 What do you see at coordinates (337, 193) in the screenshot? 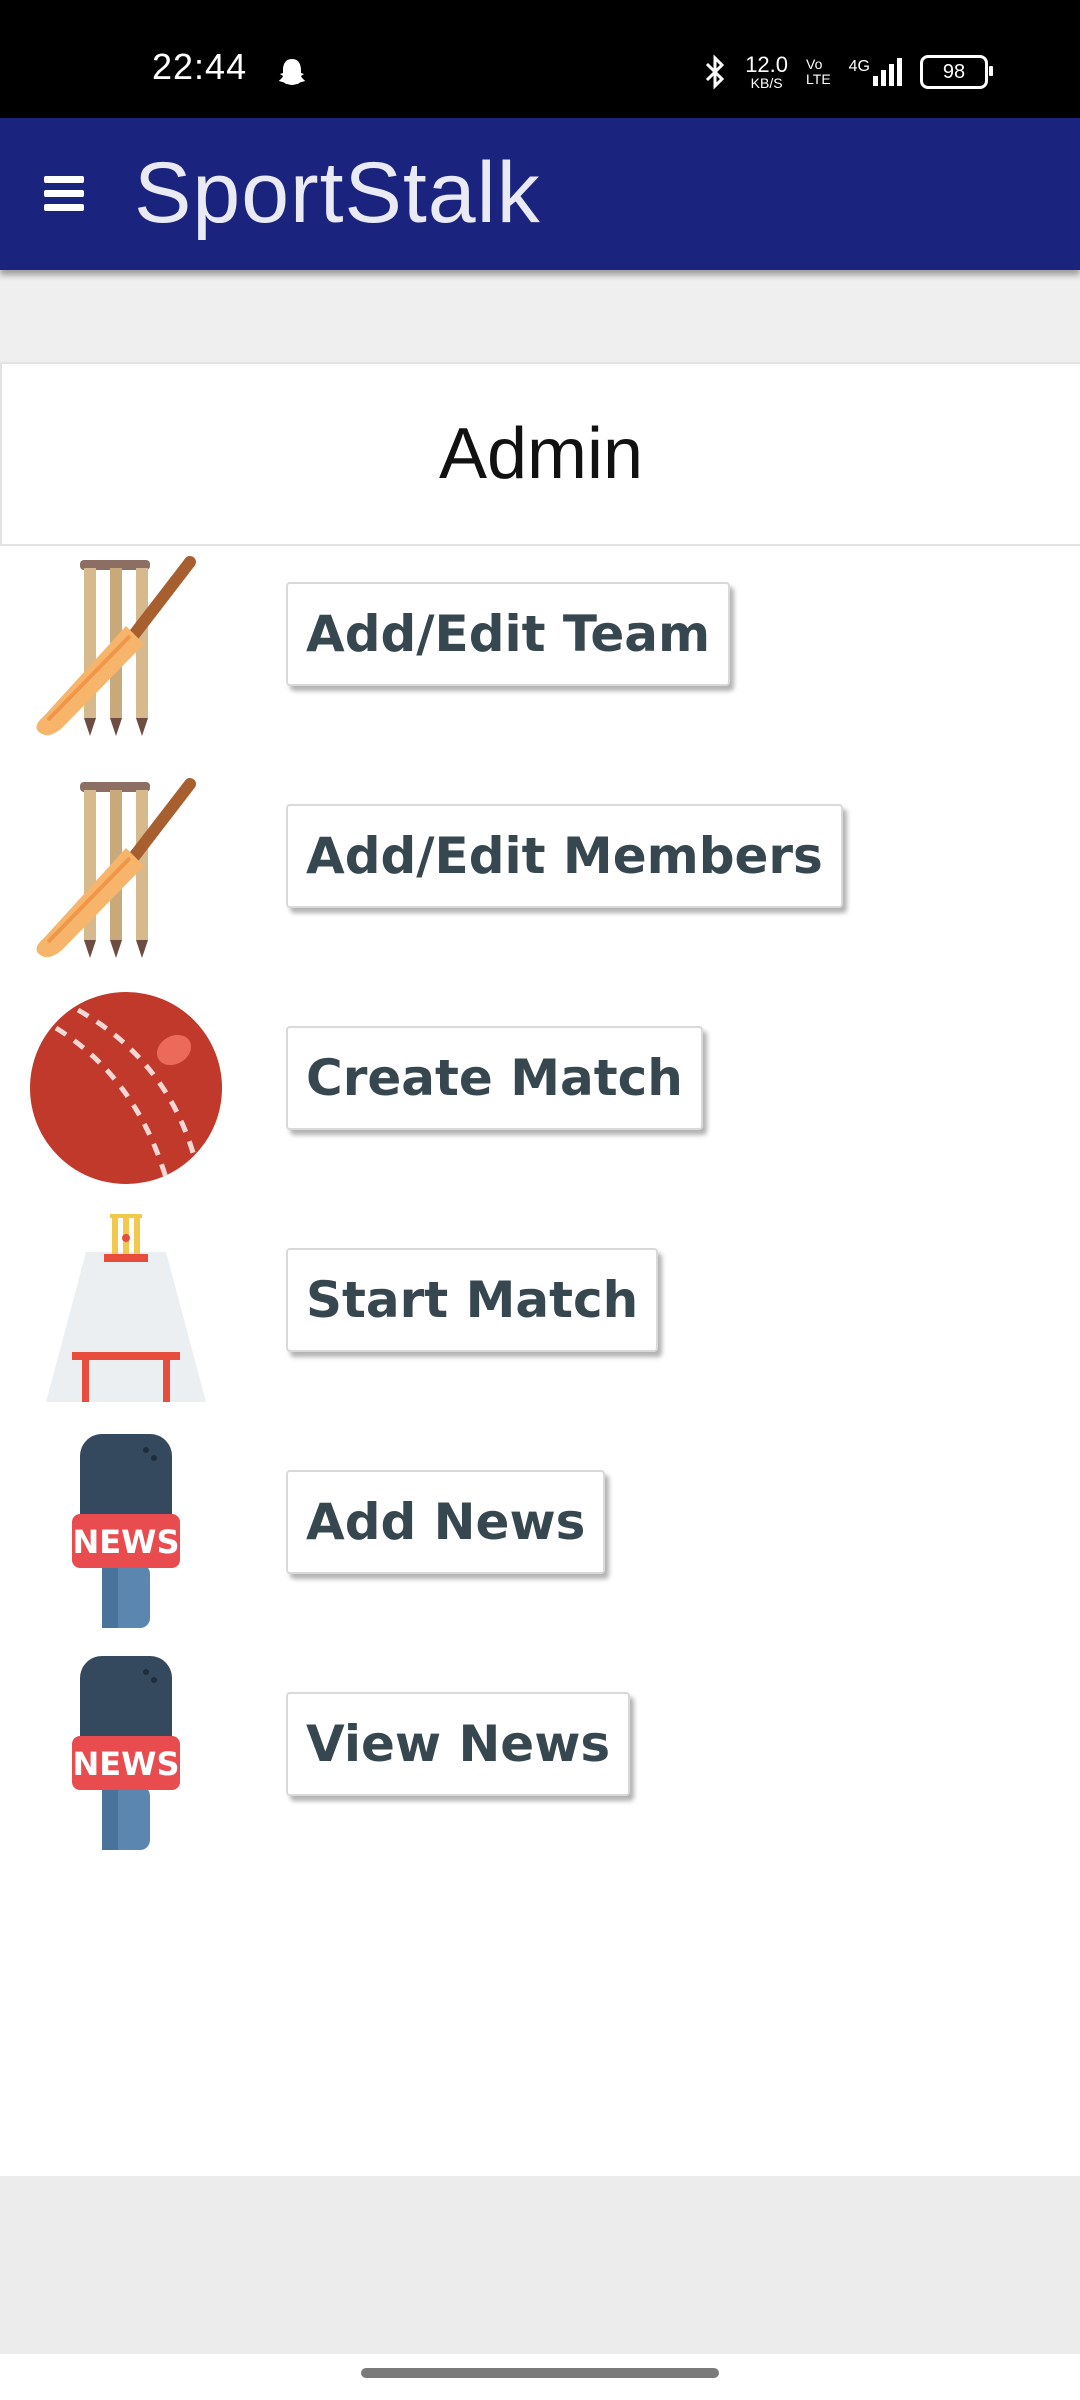
I see `app-title: SportStalk` at bounding box center [337, 193].